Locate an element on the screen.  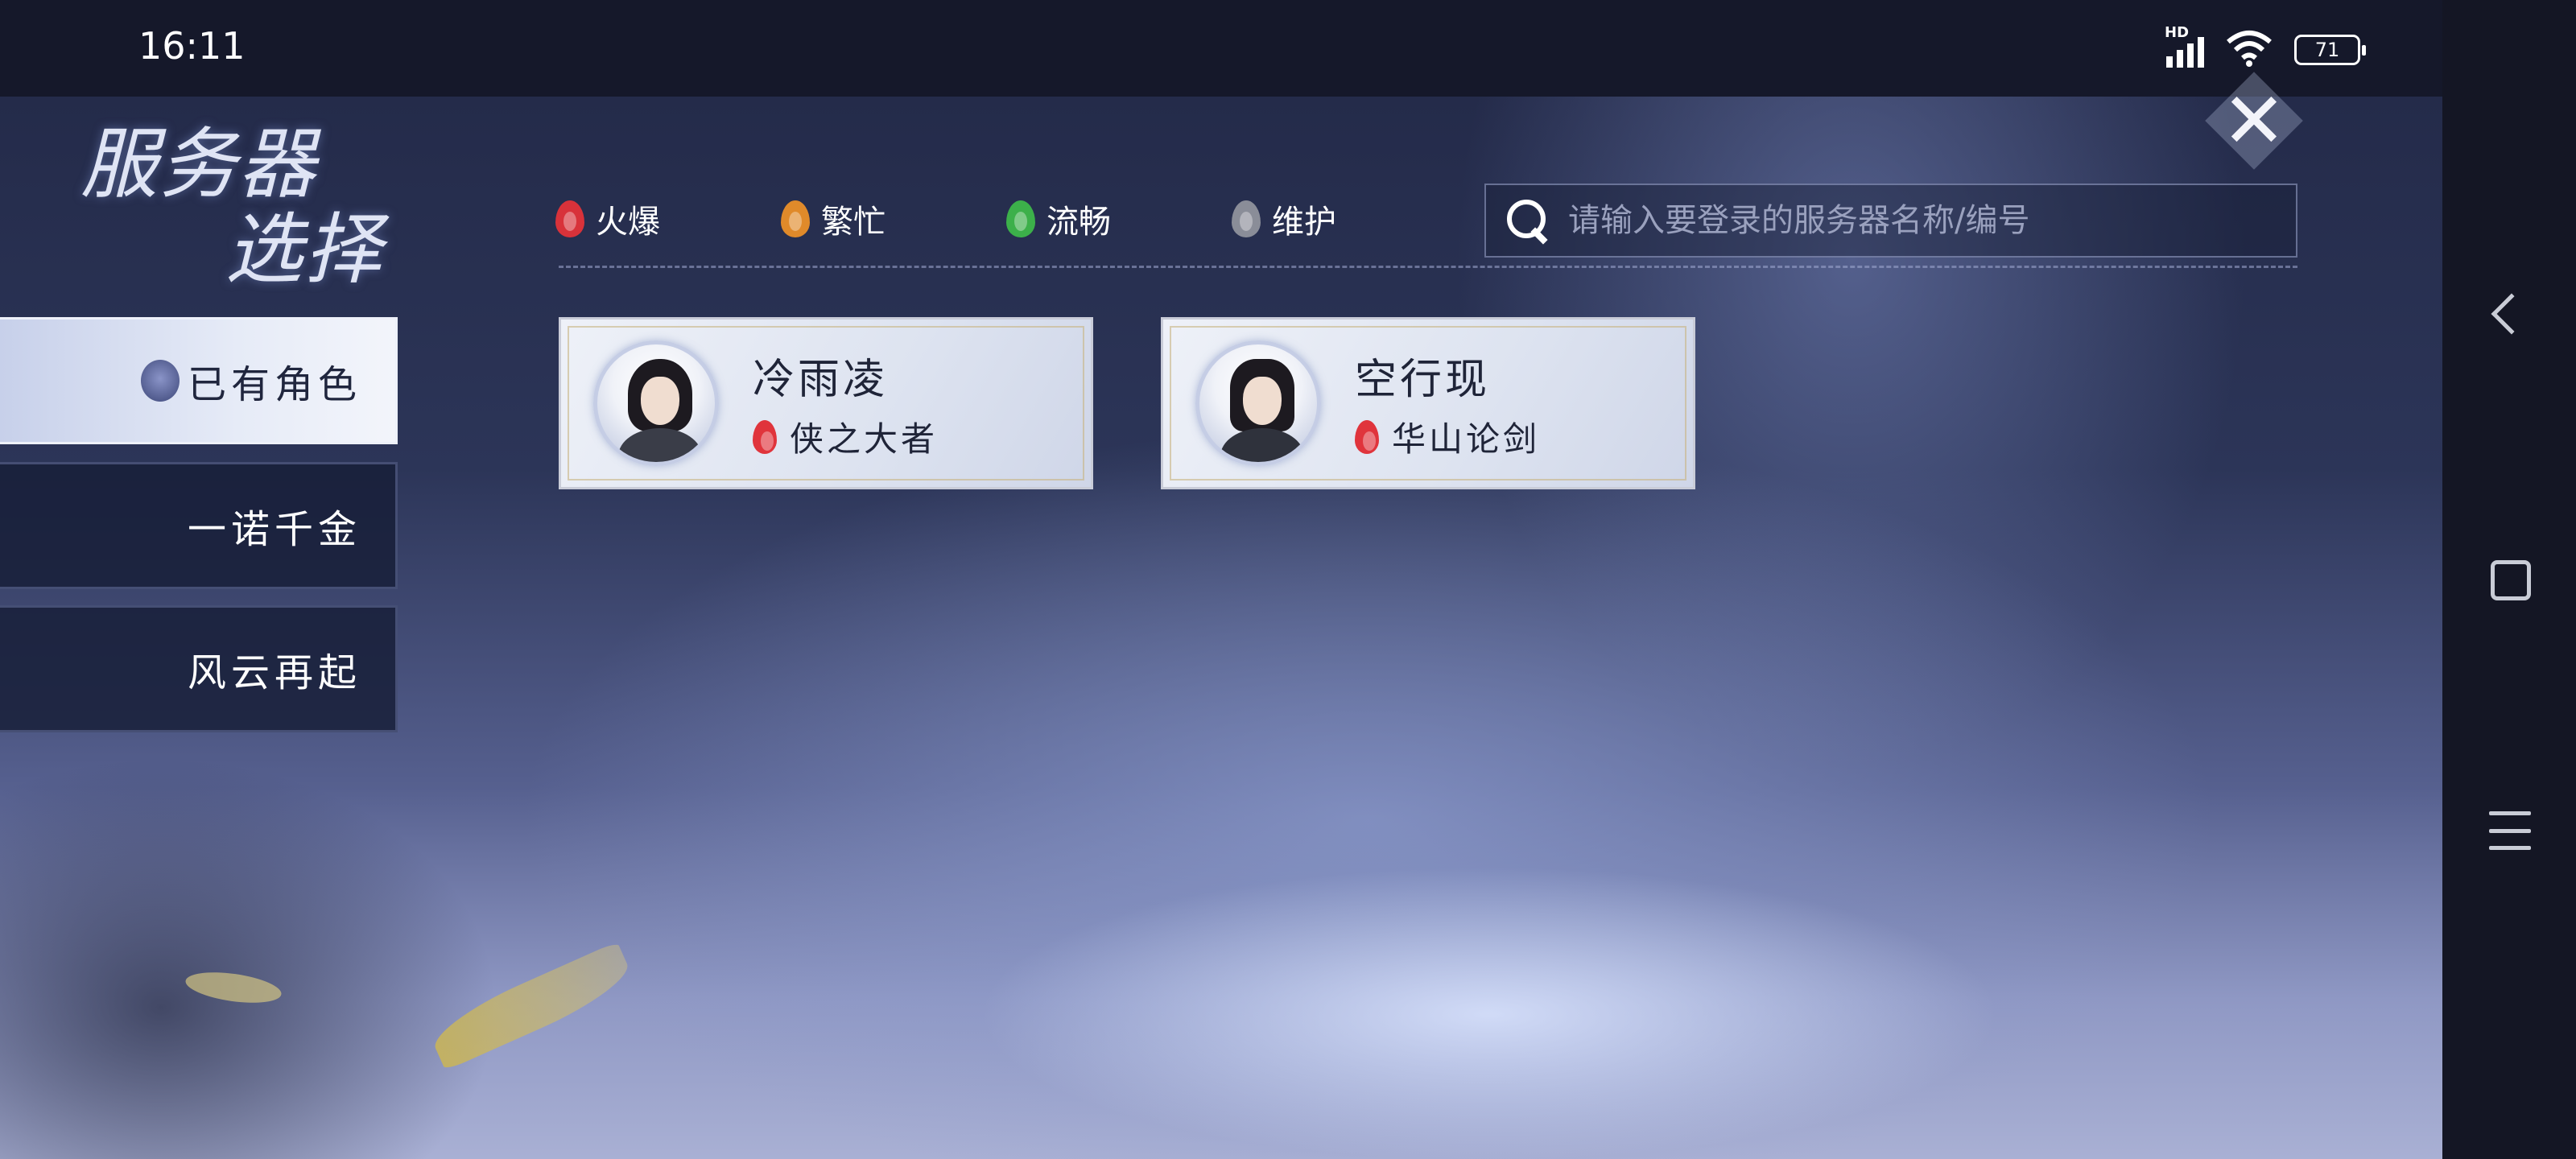
legend-item-busy: 繁忙 is located at coordinates (893, 219).